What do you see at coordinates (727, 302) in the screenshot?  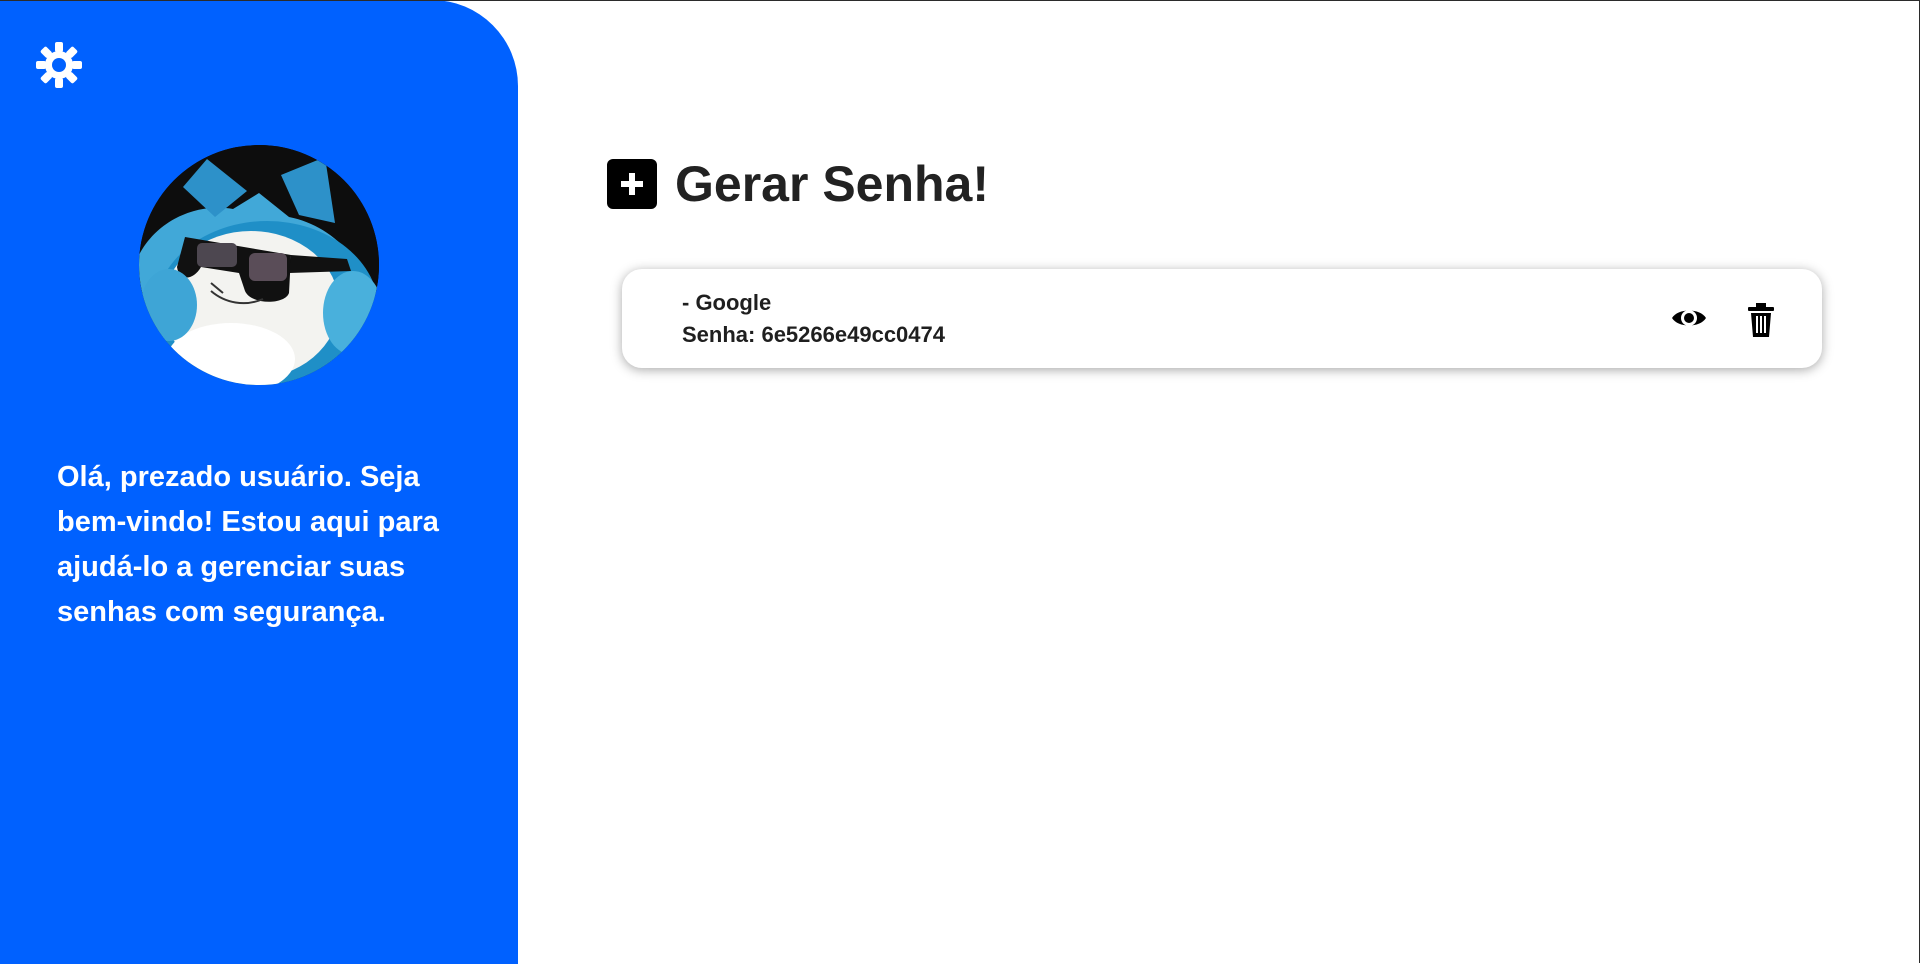 I see `password-service-name: - Google` at bounding box center [727, 302].